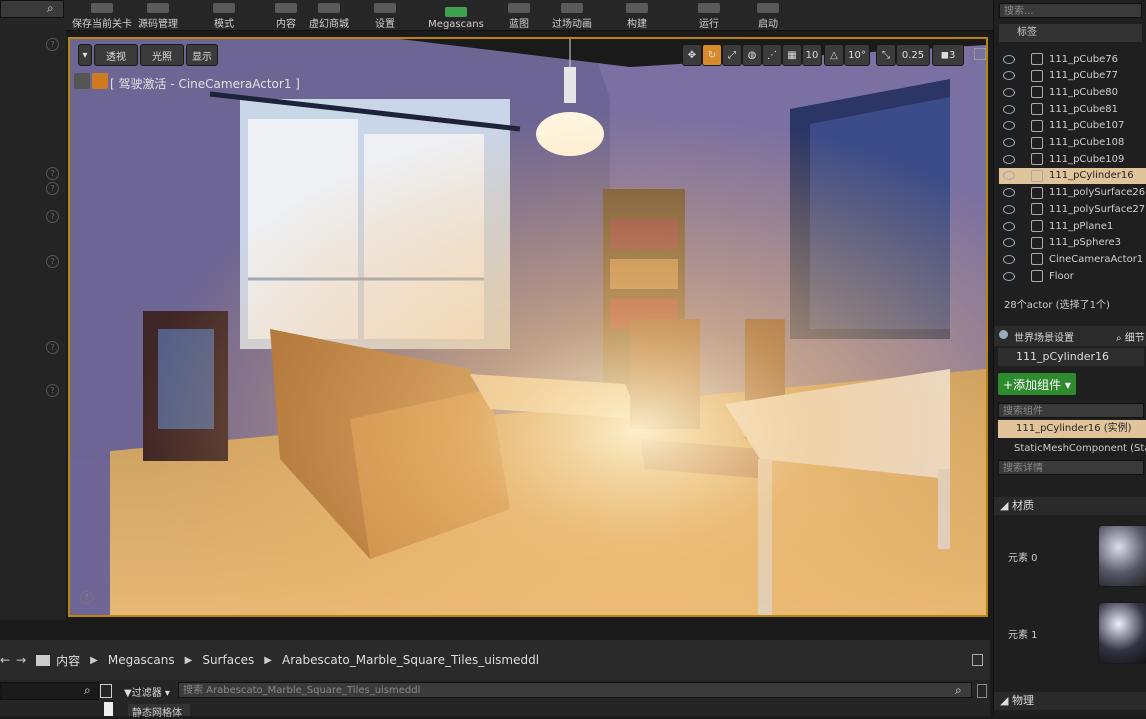 This screenshot has height=719, width=1146. What do you see at coordinates (5, 660) in the screenshot?
I see `back-icon: ←` at bounding box center [5, 660].